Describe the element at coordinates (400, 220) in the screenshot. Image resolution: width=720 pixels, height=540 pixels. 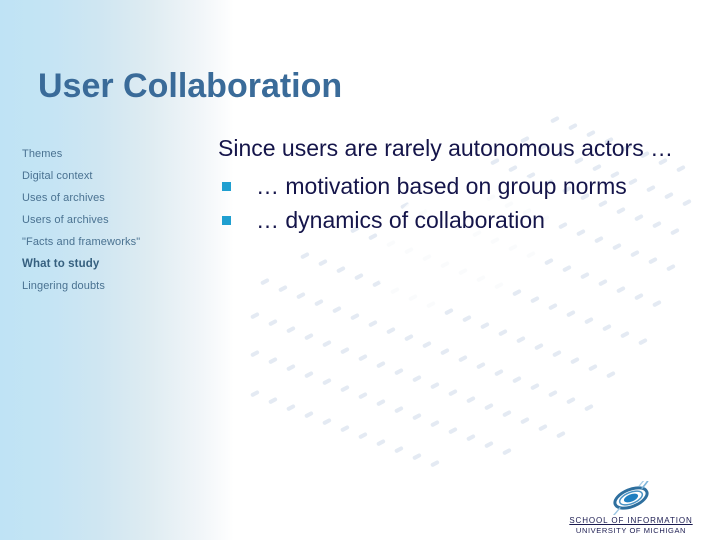
I see `bullet-text: … dynamics of collaboration` at that location.